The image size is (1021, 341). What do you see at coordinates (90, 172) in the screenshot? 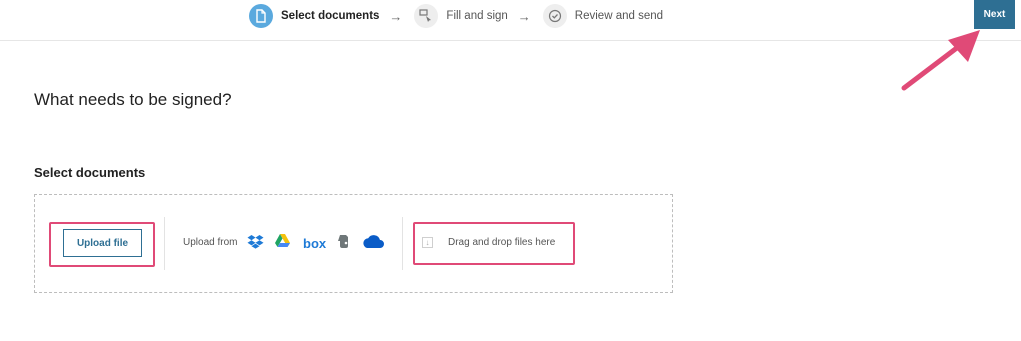
I see `section-title: Select documents` at bounding box center [90, 172].